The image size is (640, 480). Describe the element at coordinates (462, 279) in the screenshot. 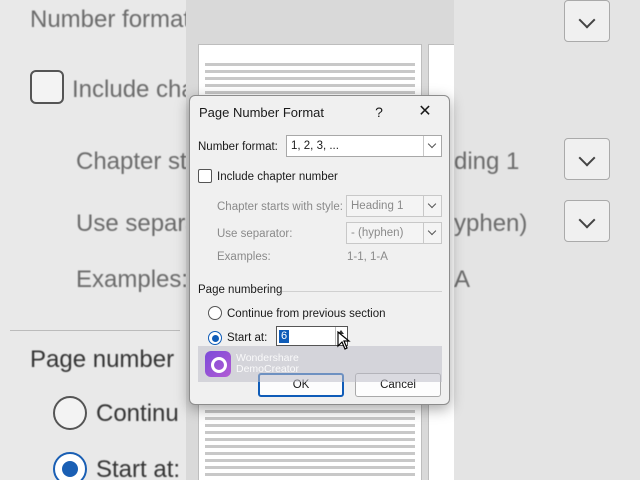

I see `bg-example-value: A` at that location.